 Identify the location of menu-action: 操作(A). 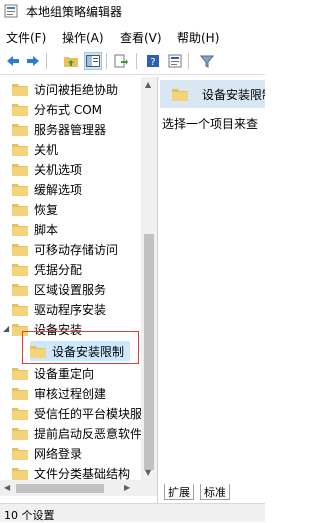
(83, 37).